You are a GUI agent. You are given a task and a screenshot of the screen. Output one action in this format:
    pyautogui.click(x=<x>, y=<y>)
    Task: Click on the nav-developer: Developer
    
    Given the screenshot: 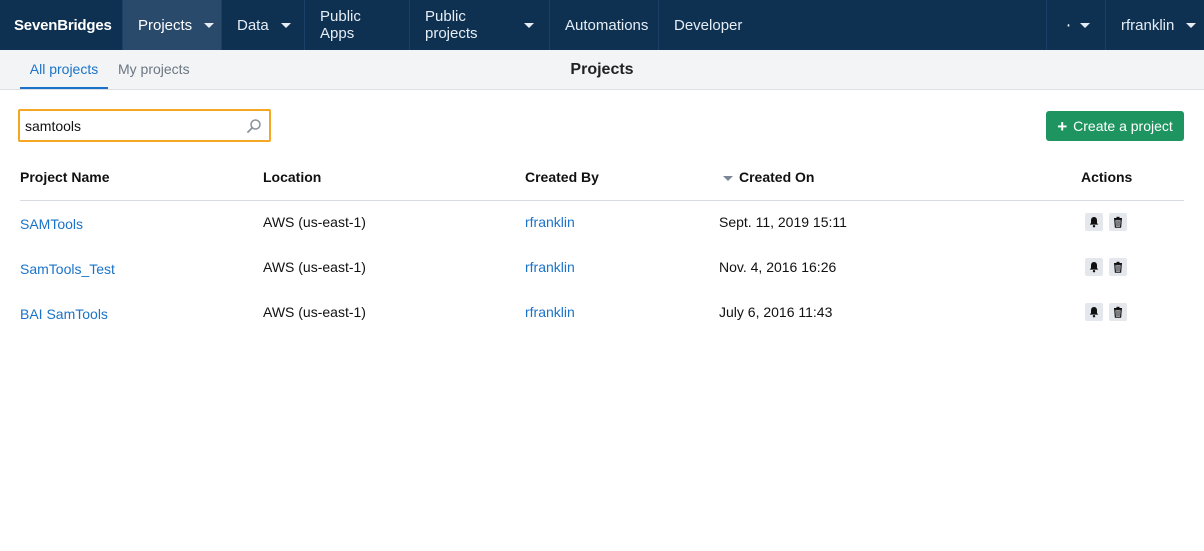 What is the action you would take?
    pyautogui.click(x=705, y=25)
    